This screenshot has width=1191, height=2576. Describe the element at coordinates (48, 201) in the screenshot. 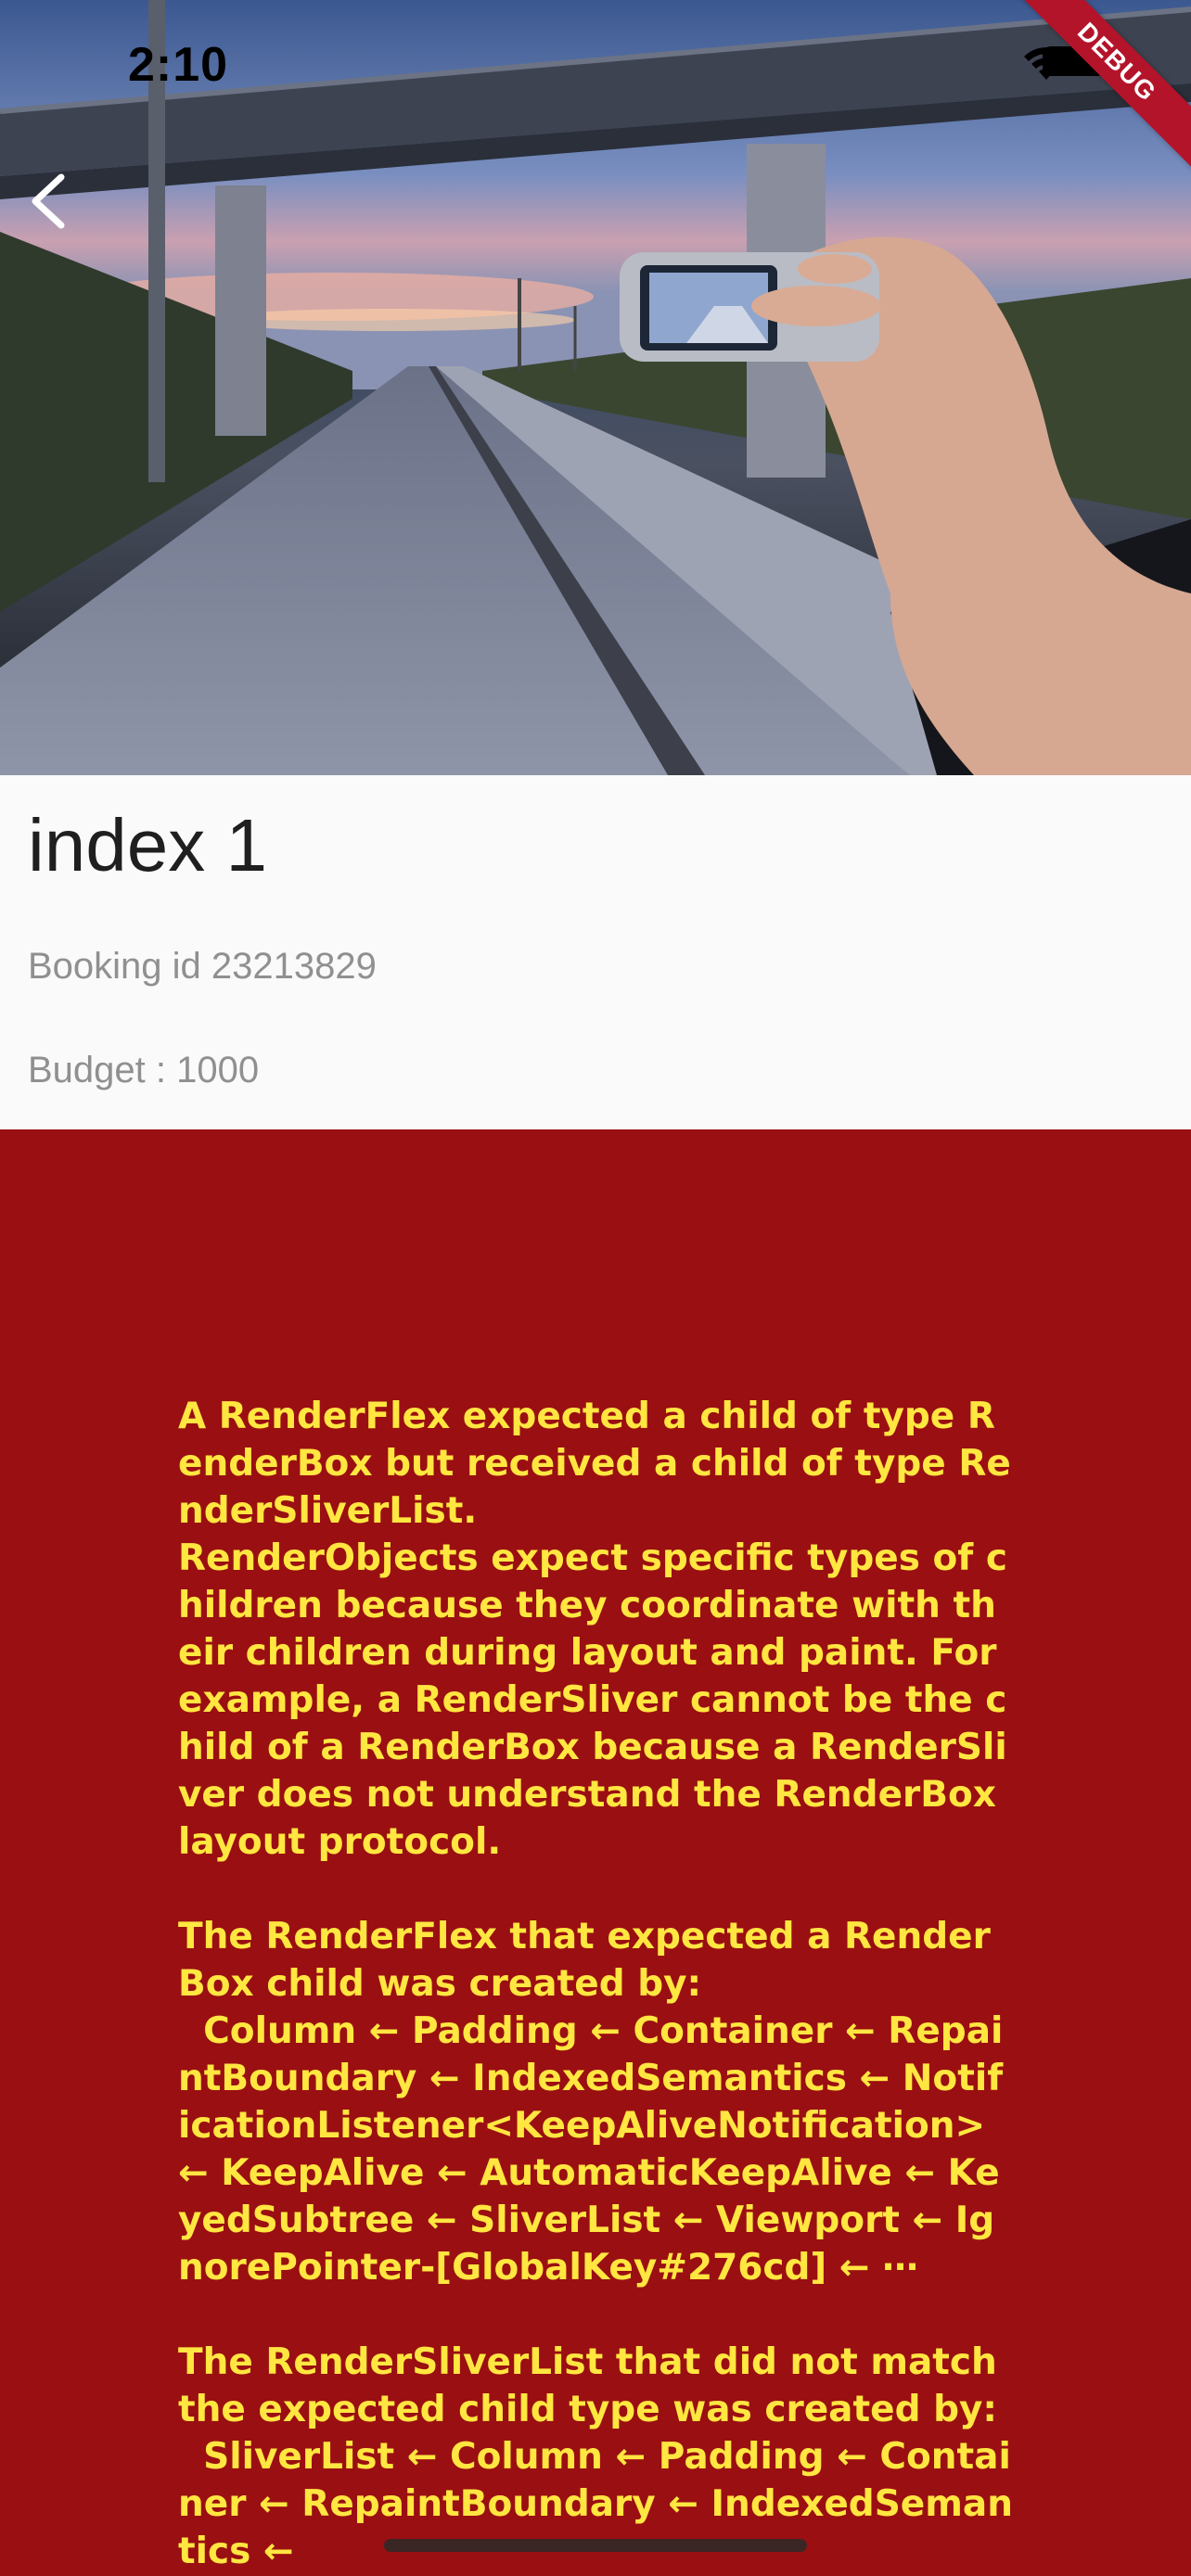

I see `chevron-left-icon` at that location.